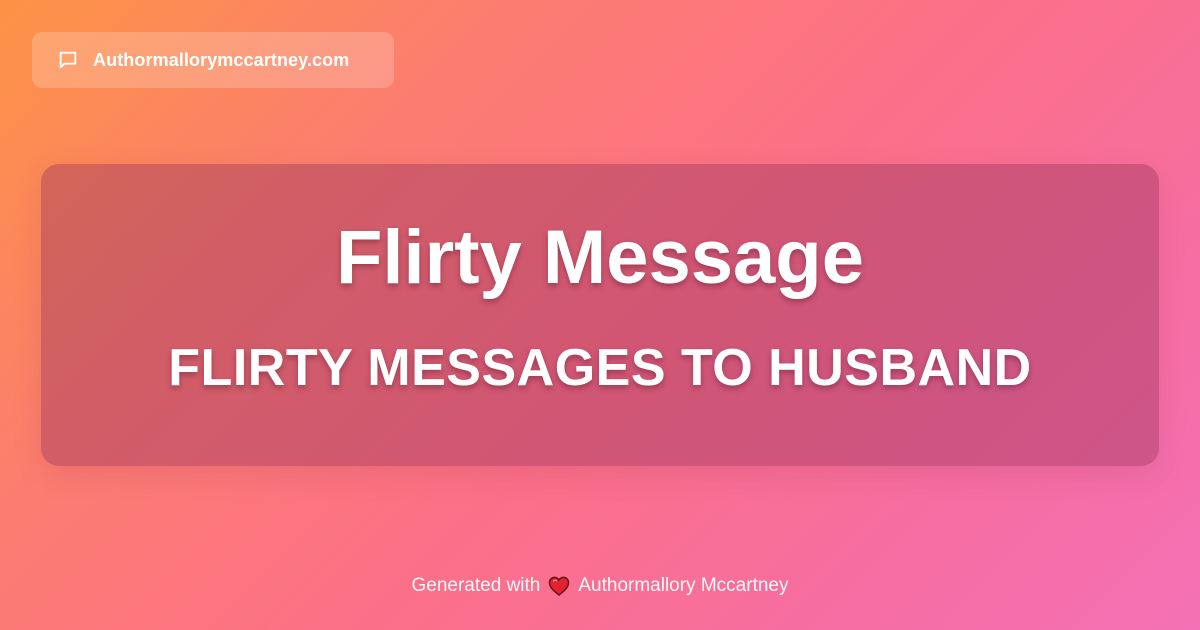 This screenshot has height=630, width=1200. I want to click on footer-prefix: Generated with, so click(476, 585).